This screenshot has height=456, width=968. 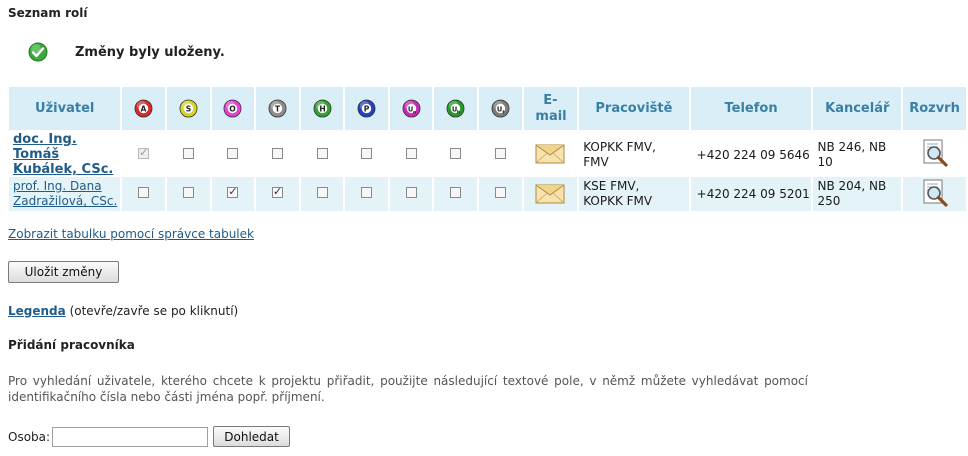 I want to click on svg-text: P, so click(x=367, y=108).